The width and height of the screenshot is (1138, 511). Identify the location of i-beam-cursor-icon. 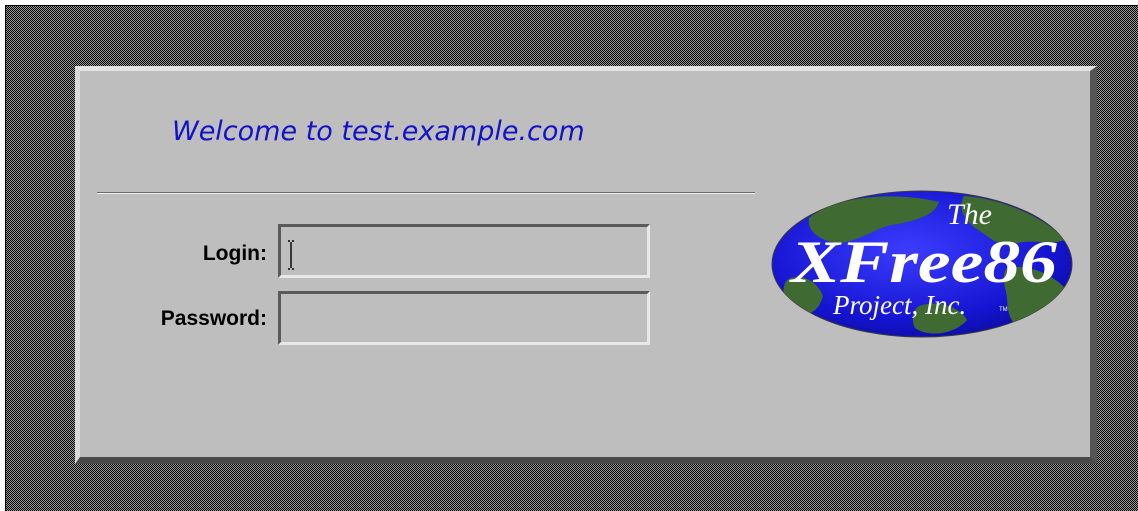
(291, 255).